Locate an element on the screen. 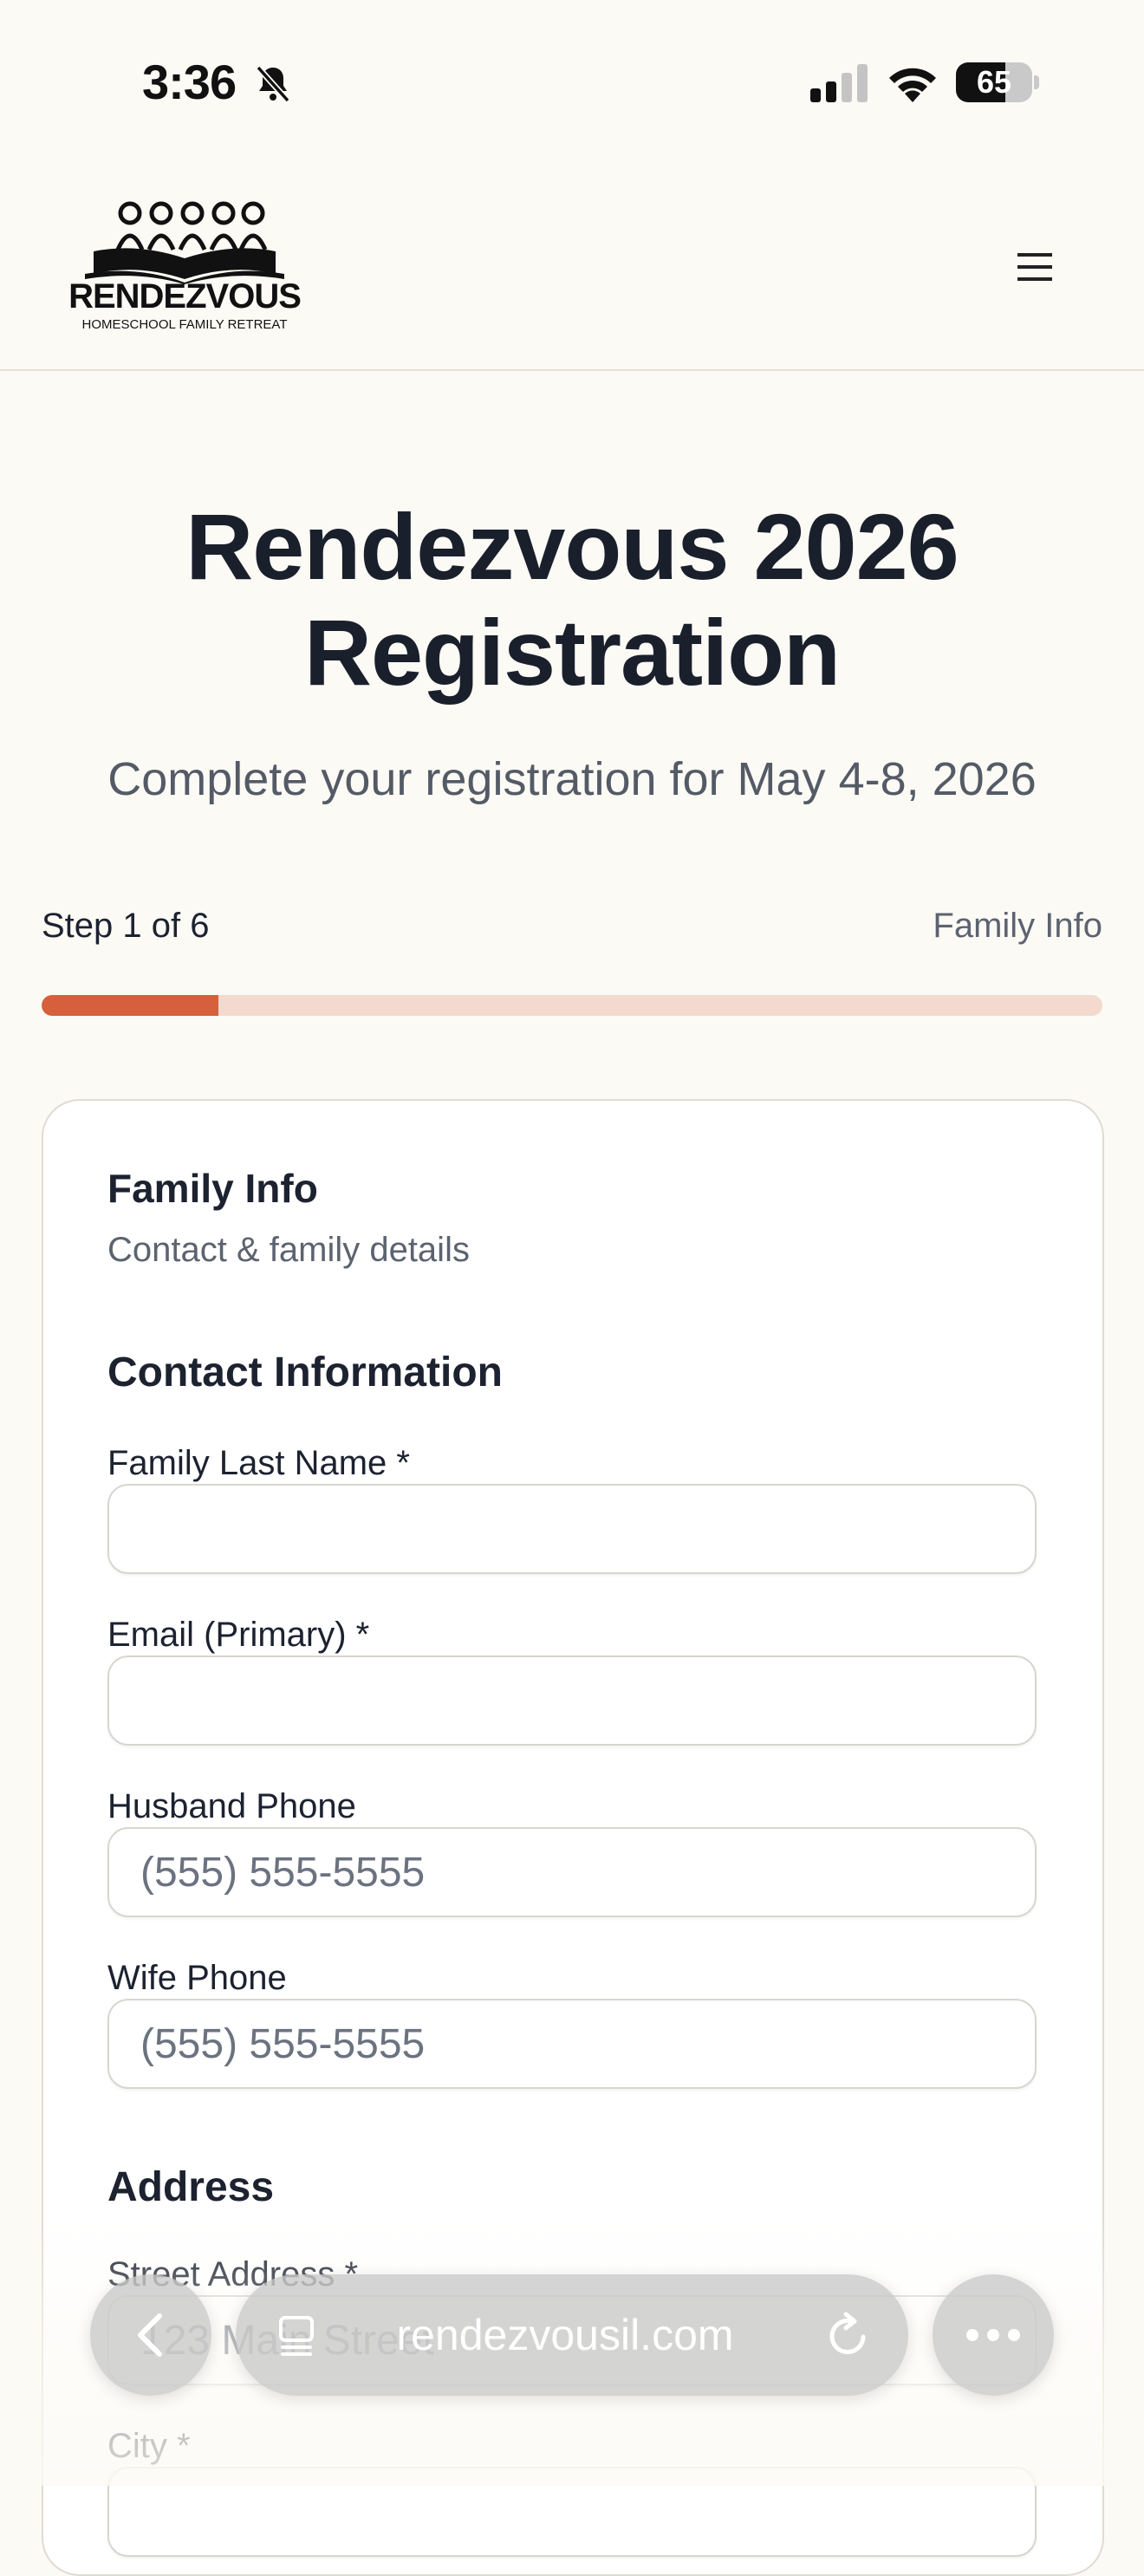  page-menu-icon is located at coordinates (296, 2335).